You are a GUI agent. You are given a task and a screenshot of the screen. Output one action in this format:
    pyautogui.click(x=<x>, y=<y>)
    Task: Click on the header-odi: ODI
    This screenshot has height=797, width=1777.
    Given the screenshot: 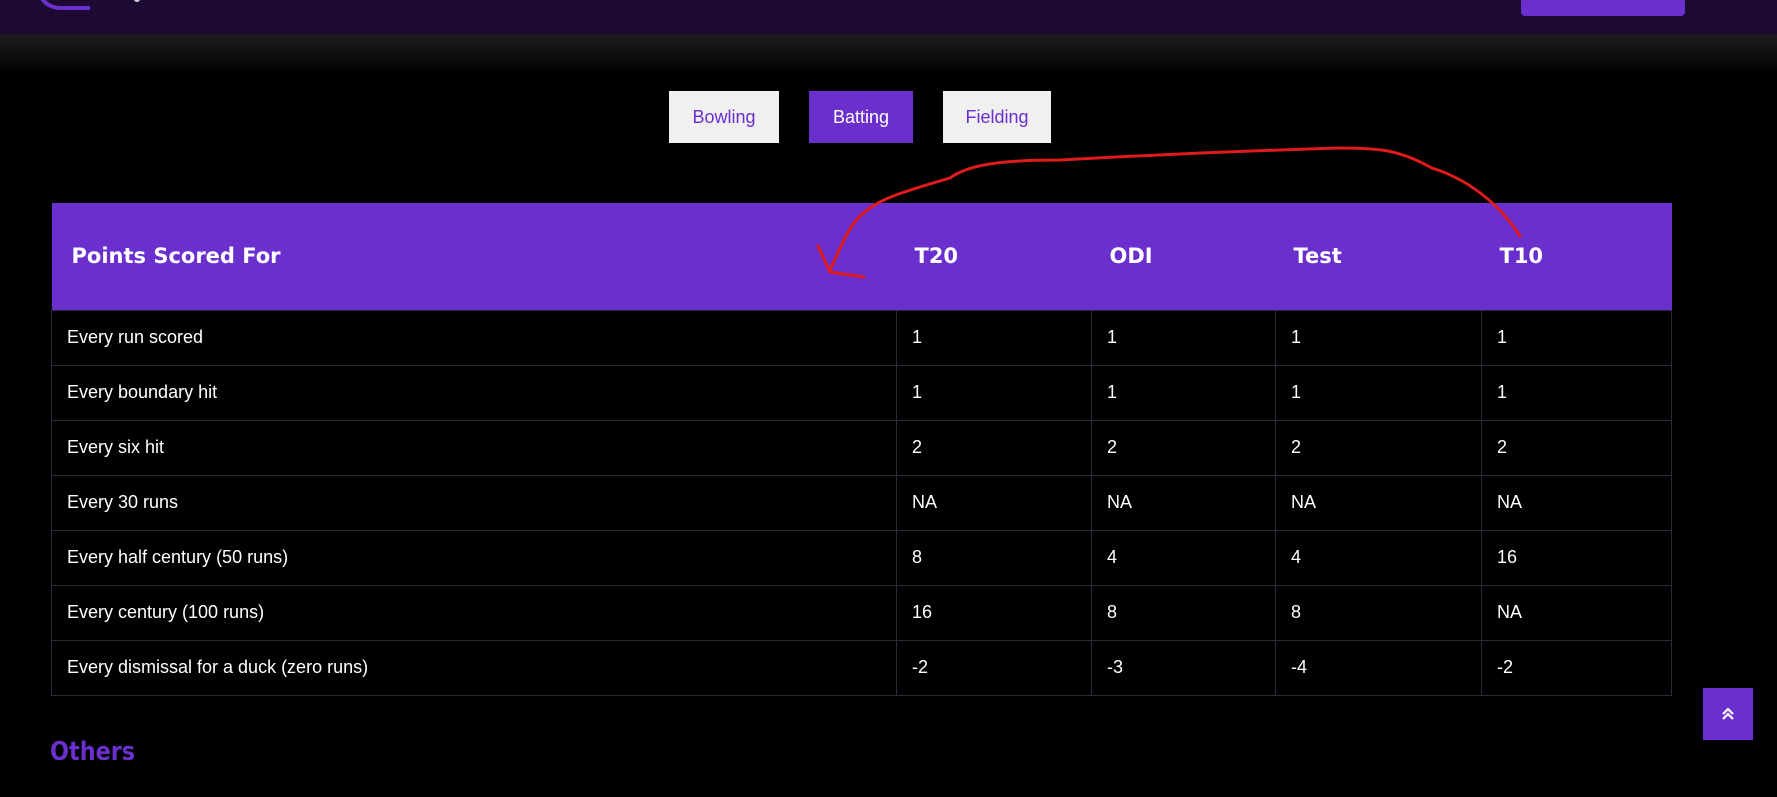 What is the action you would take?
    pyautogui.click(x=1131, y=256)
    